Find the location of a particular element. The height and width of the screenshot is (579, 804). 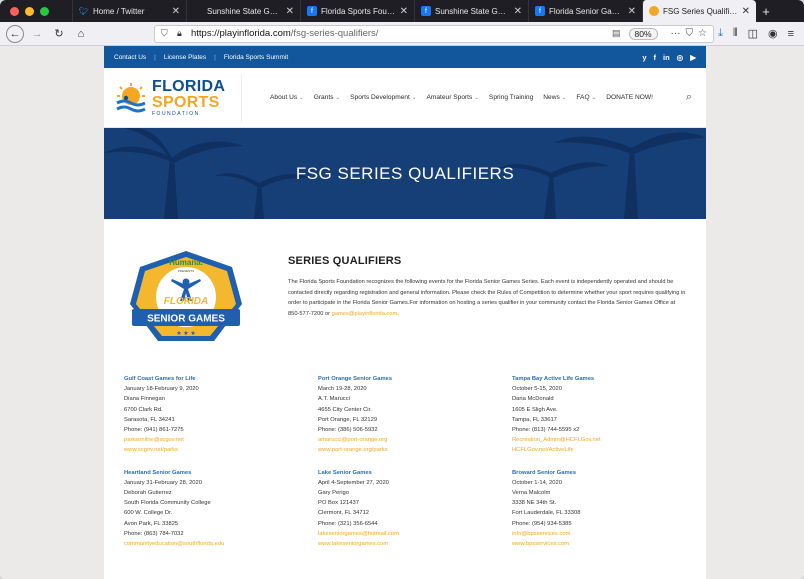

event-contact: Deborah Gutierrez is located at coordinates (148, 493).